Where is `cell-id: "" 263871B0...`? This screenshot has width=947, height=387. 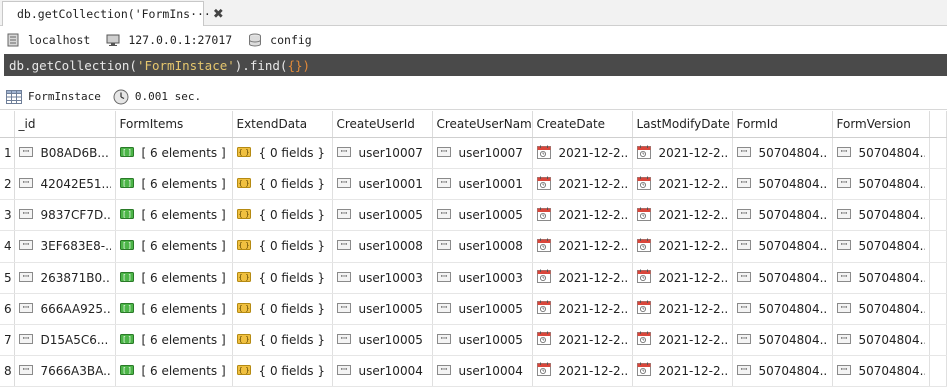 cell-id: "" 263871B0... is located at coordinates (65, 278).